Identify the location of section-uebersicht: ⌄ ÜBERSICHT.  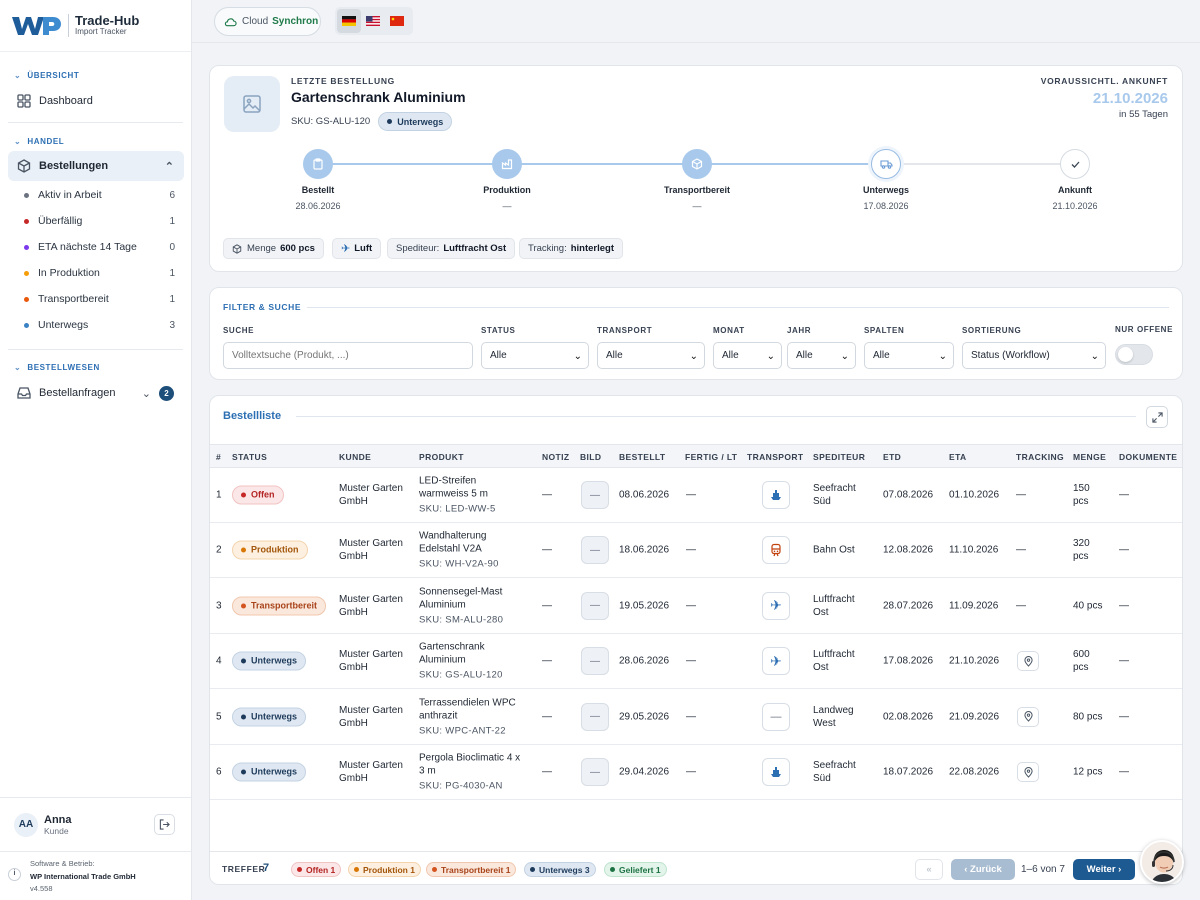
(95, 75).